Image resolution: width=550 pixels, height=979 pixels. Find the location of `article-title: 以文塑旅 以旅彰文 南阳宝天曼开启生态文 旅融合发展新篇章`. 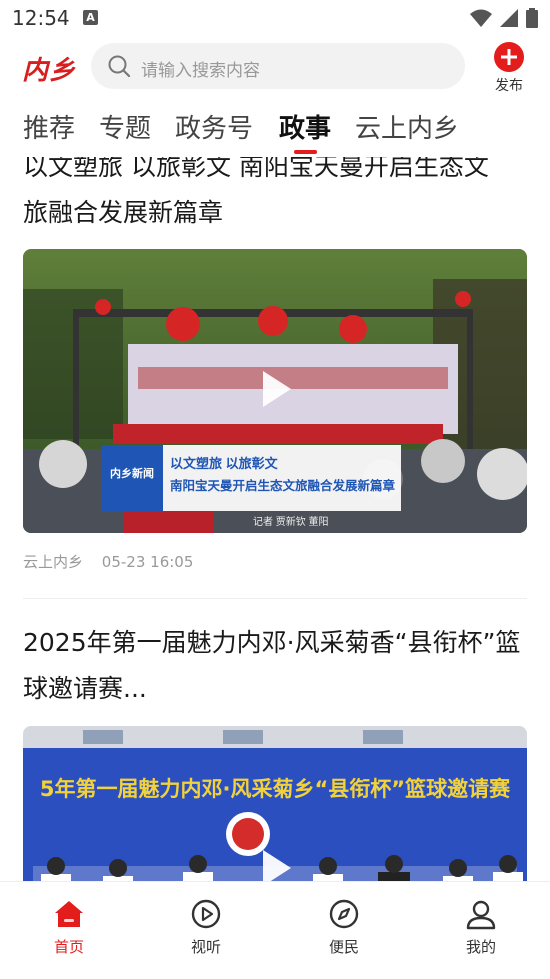

article-title: 以文塑旅 以旅彰文 南阳宝天曼开启生态文 旅融合发展新篇章 is located at coordinates (275, 196).